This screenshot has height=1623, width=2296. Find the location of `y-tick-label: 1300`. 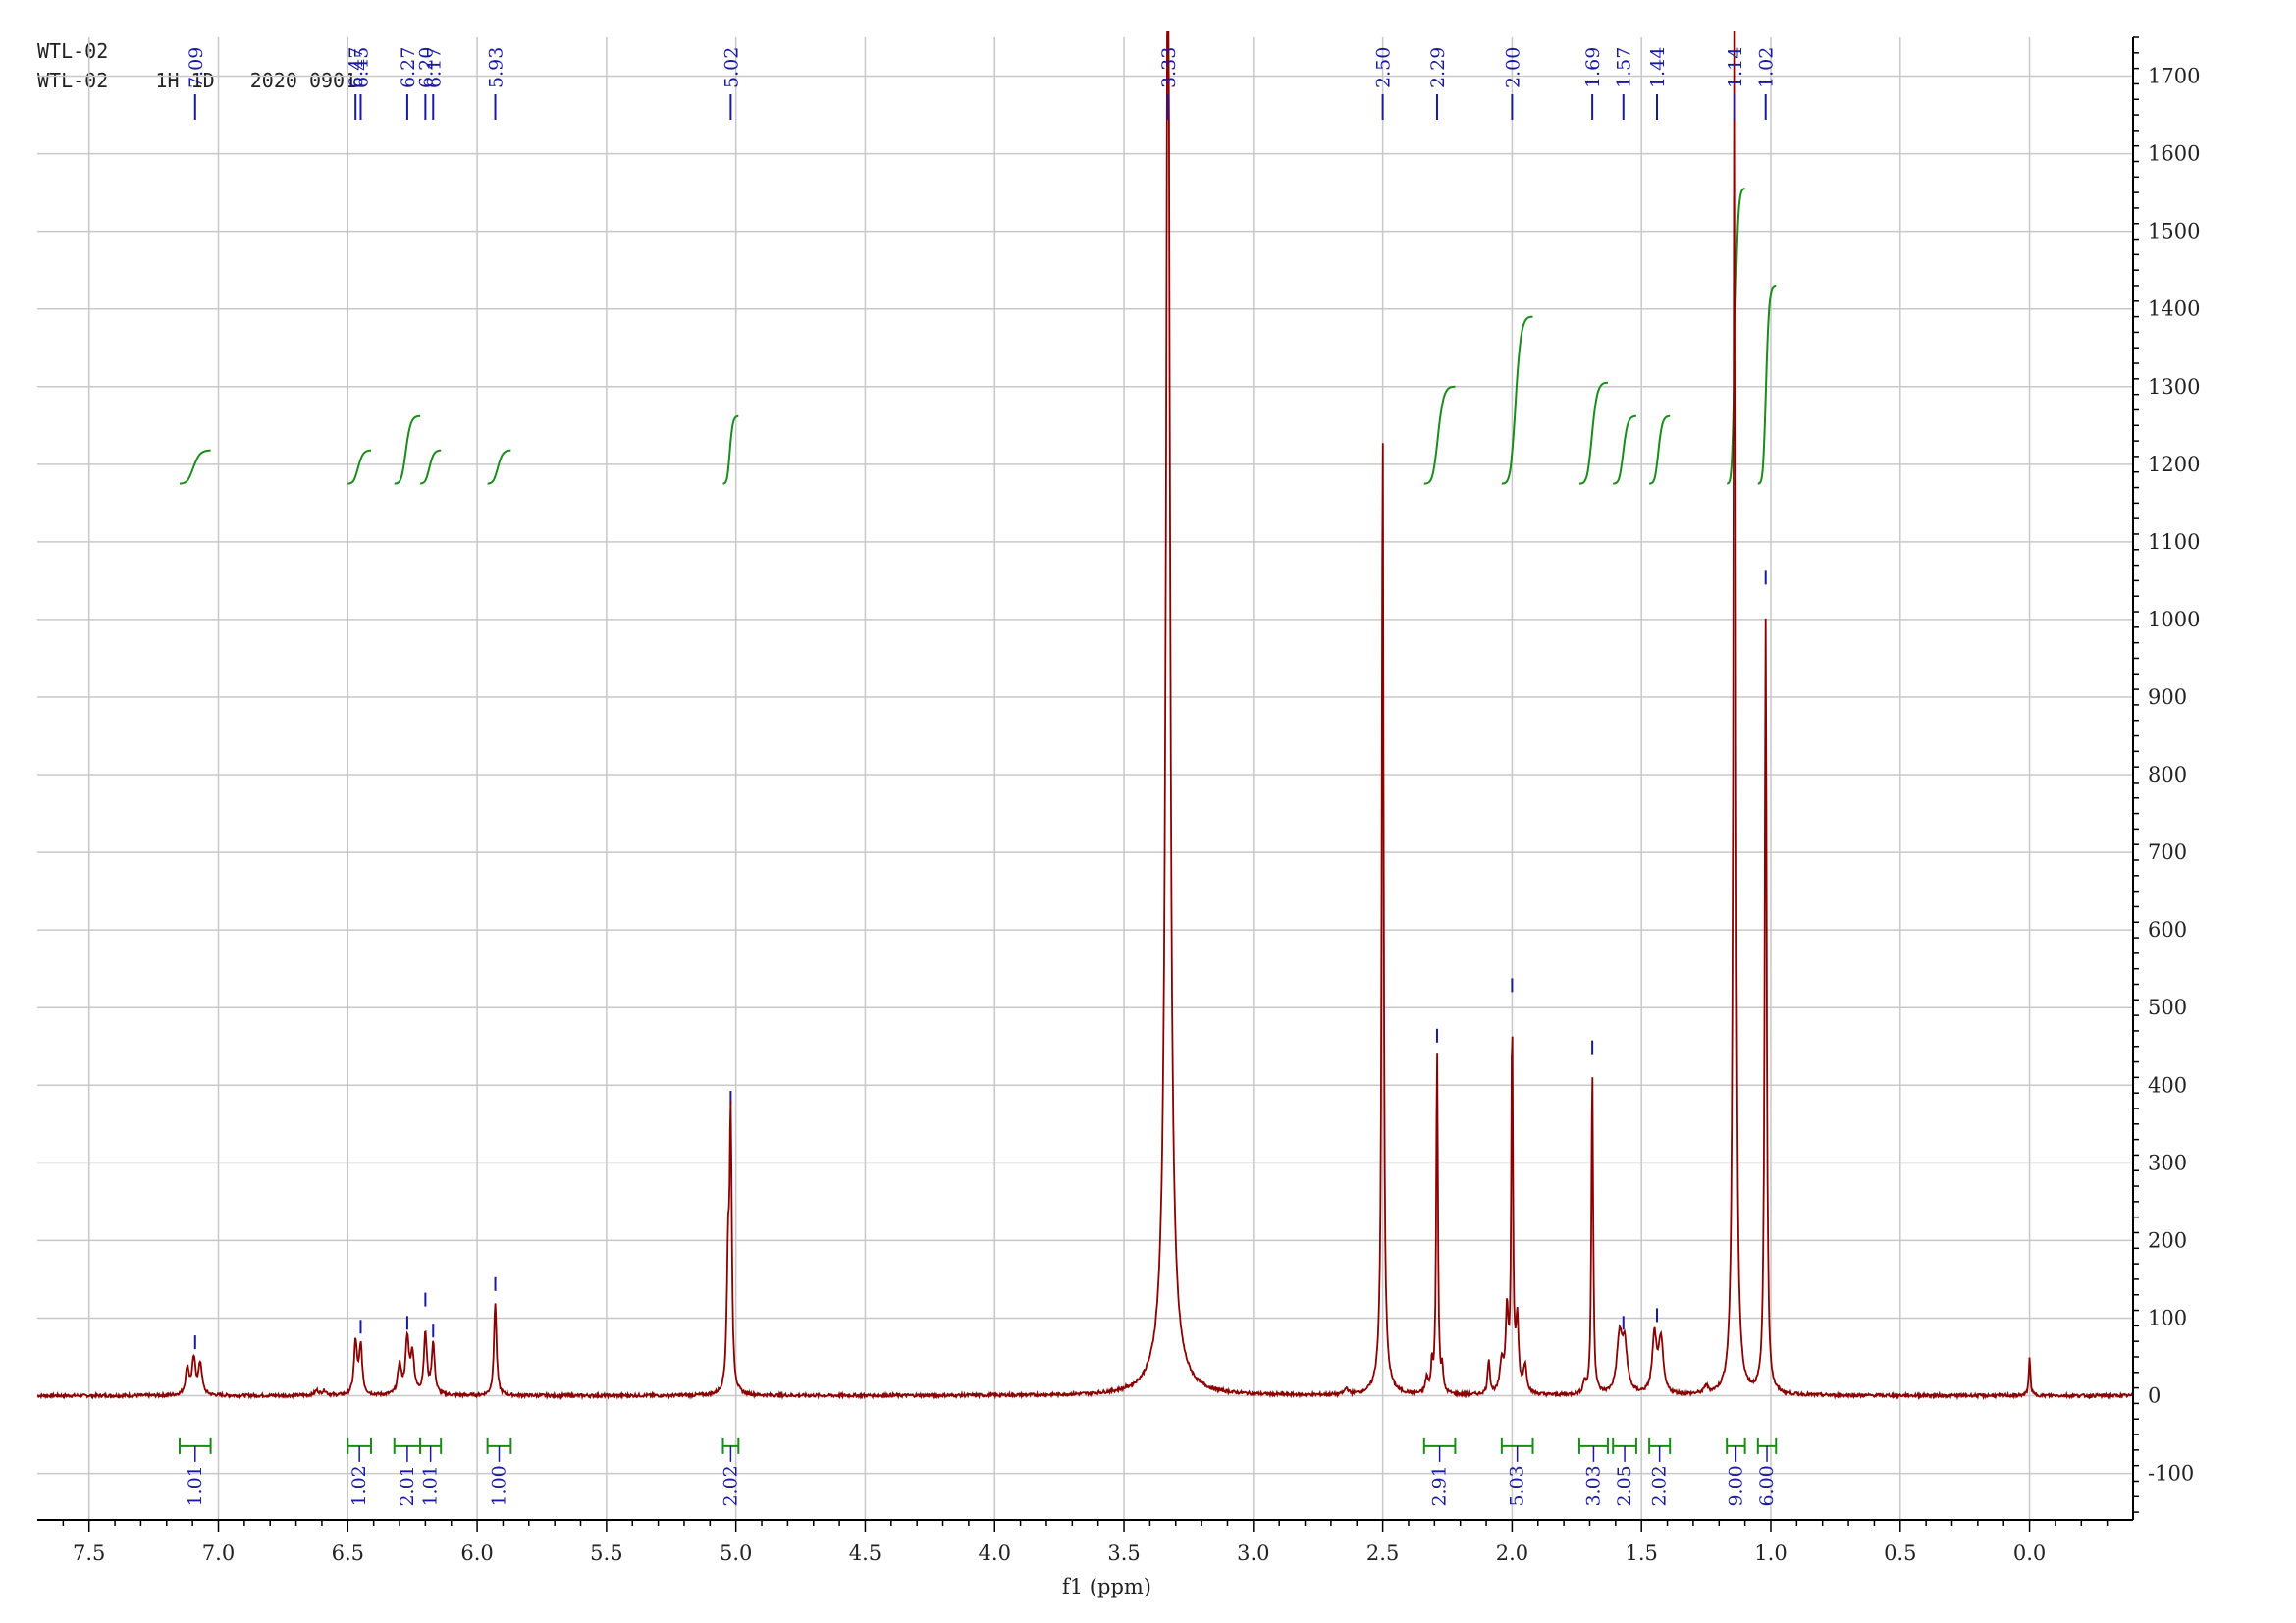

y-tick-label: 1300 is located at coordinates (2174, 387).